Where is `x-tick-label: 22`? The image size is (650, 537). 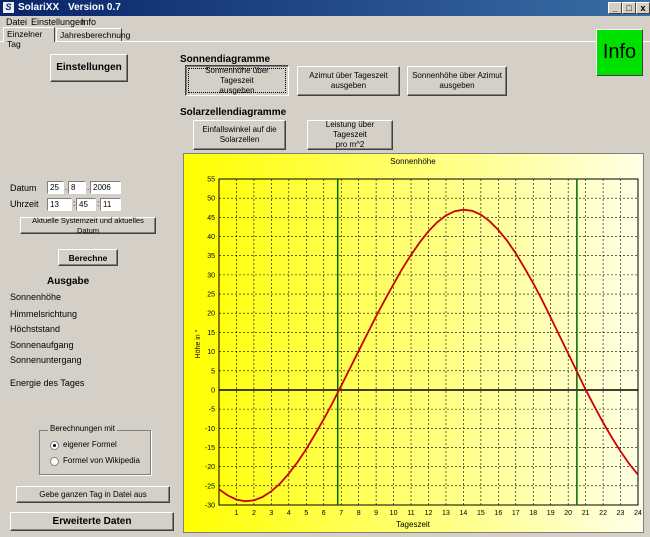
x-tick-label: 22 is located at coordinates (603, 513).